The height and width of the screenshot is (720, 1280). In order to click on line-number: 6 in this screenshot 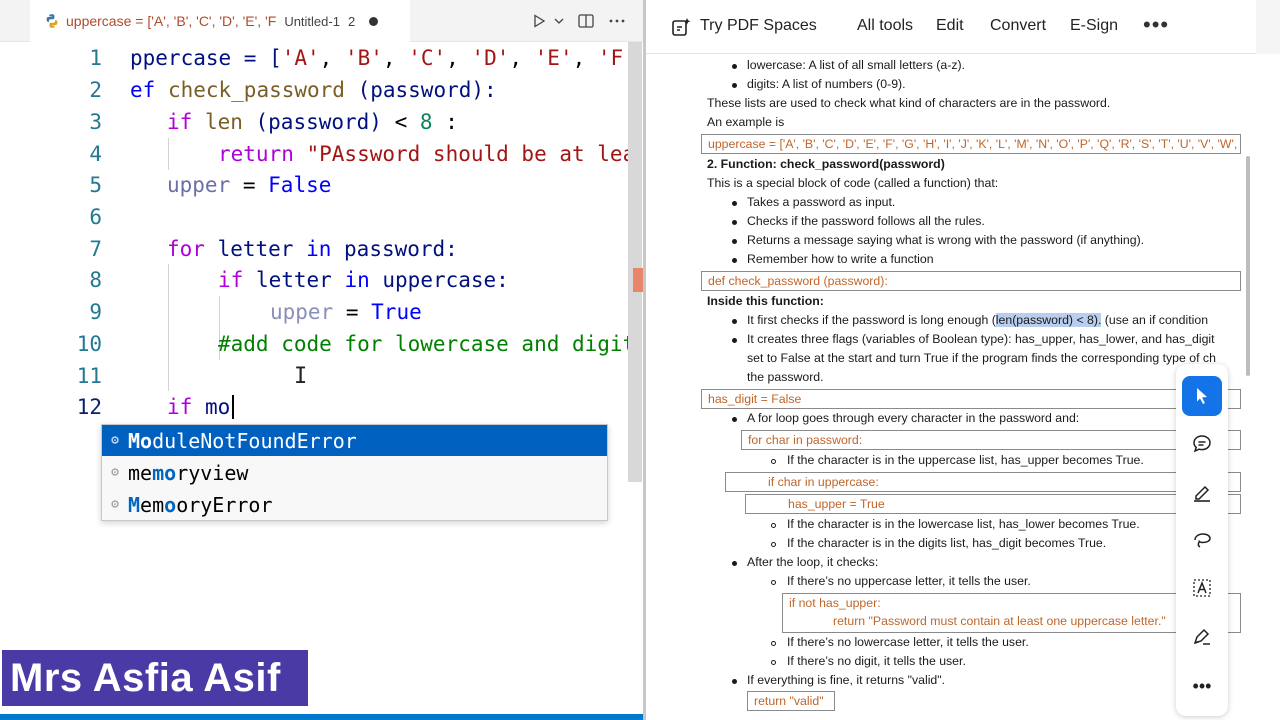, I will do `click(95, 217)`.